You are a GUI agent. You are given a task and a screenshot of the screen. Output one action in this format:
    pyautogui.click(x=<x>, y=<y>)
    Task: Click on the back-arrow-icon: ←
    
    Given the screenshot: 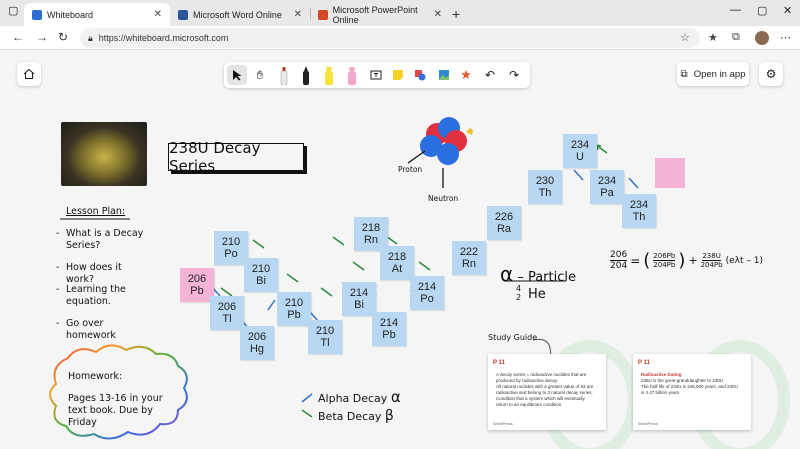 What is the action you would take?
    pyautogui.click(x=18, y=37)
    